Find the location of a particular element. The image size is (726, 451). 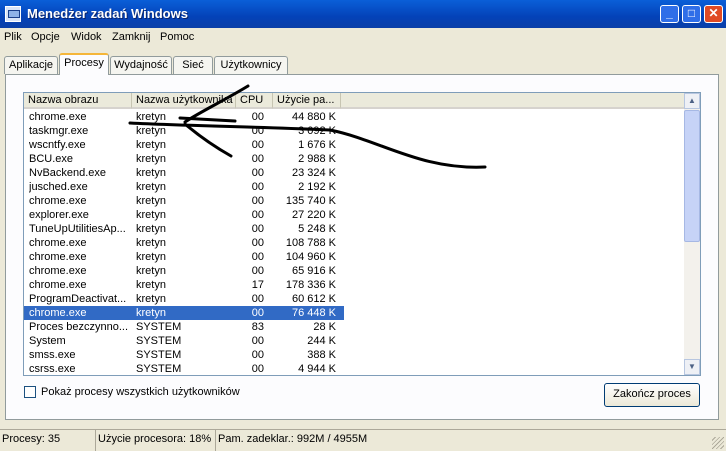

vertical-scrollbar: ▲ ▼ is located at coordinates (692, 234).